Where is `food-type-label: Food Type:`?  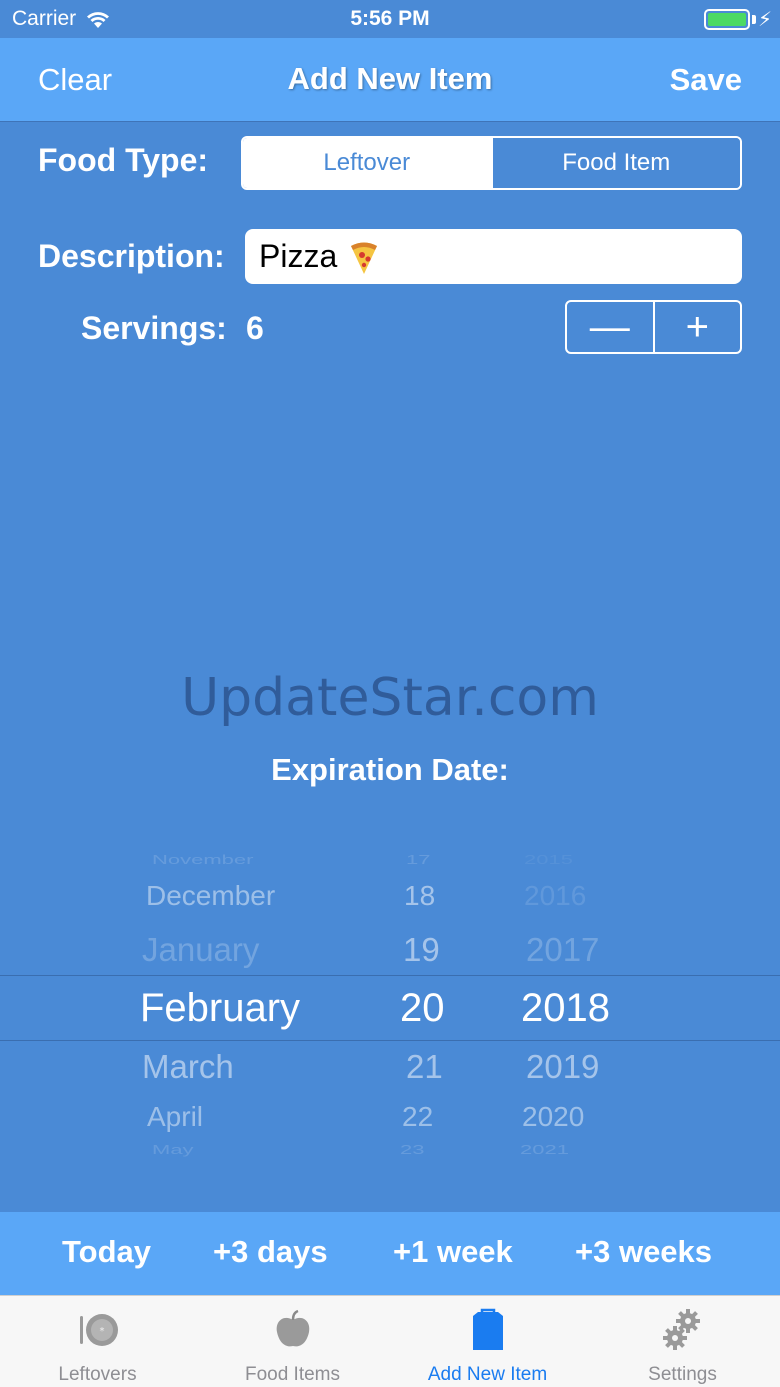
food-type-label: Food Type: is located at coordinates (123, 160).